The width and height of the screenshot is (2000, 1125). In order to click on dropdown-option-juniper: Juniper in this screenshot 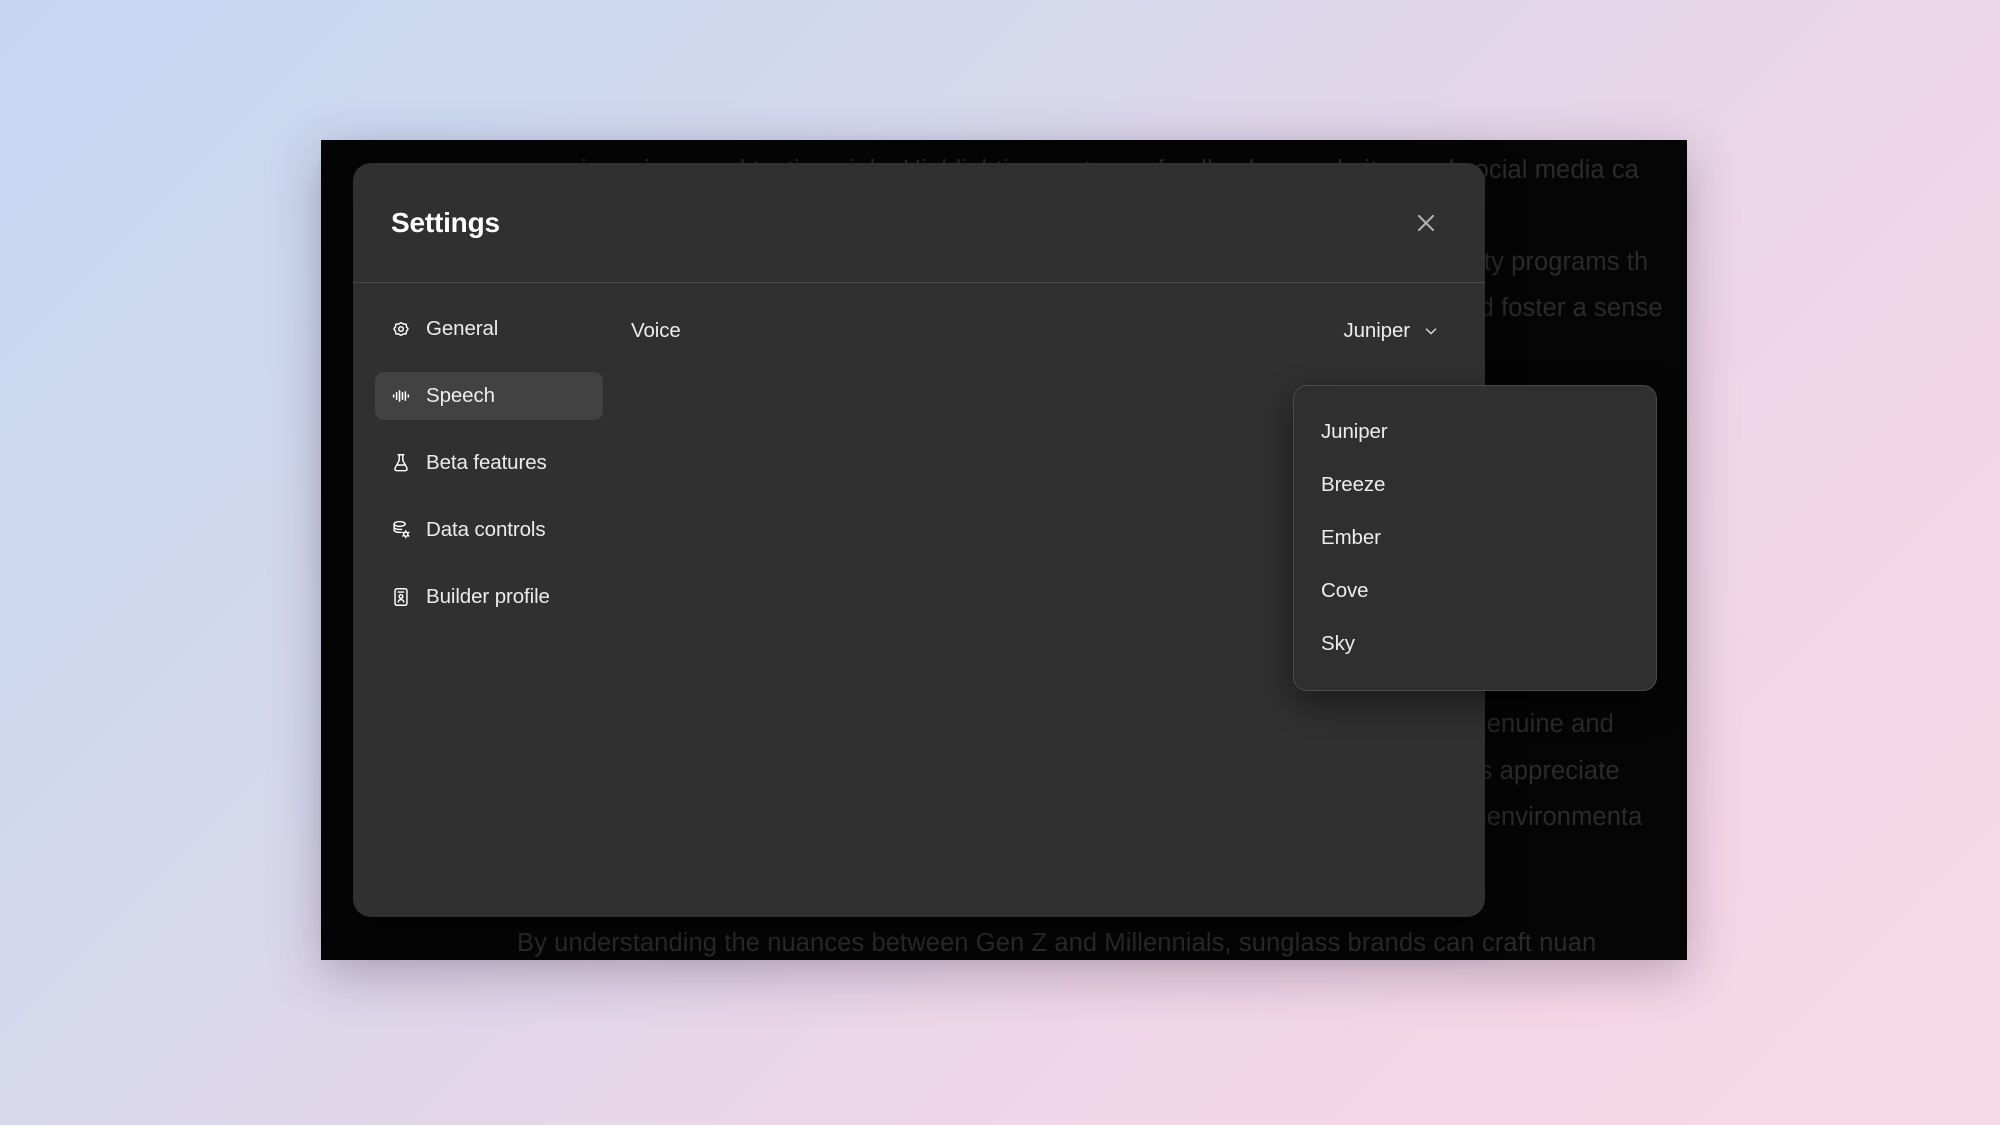, I will do `click(1475, 431)`.